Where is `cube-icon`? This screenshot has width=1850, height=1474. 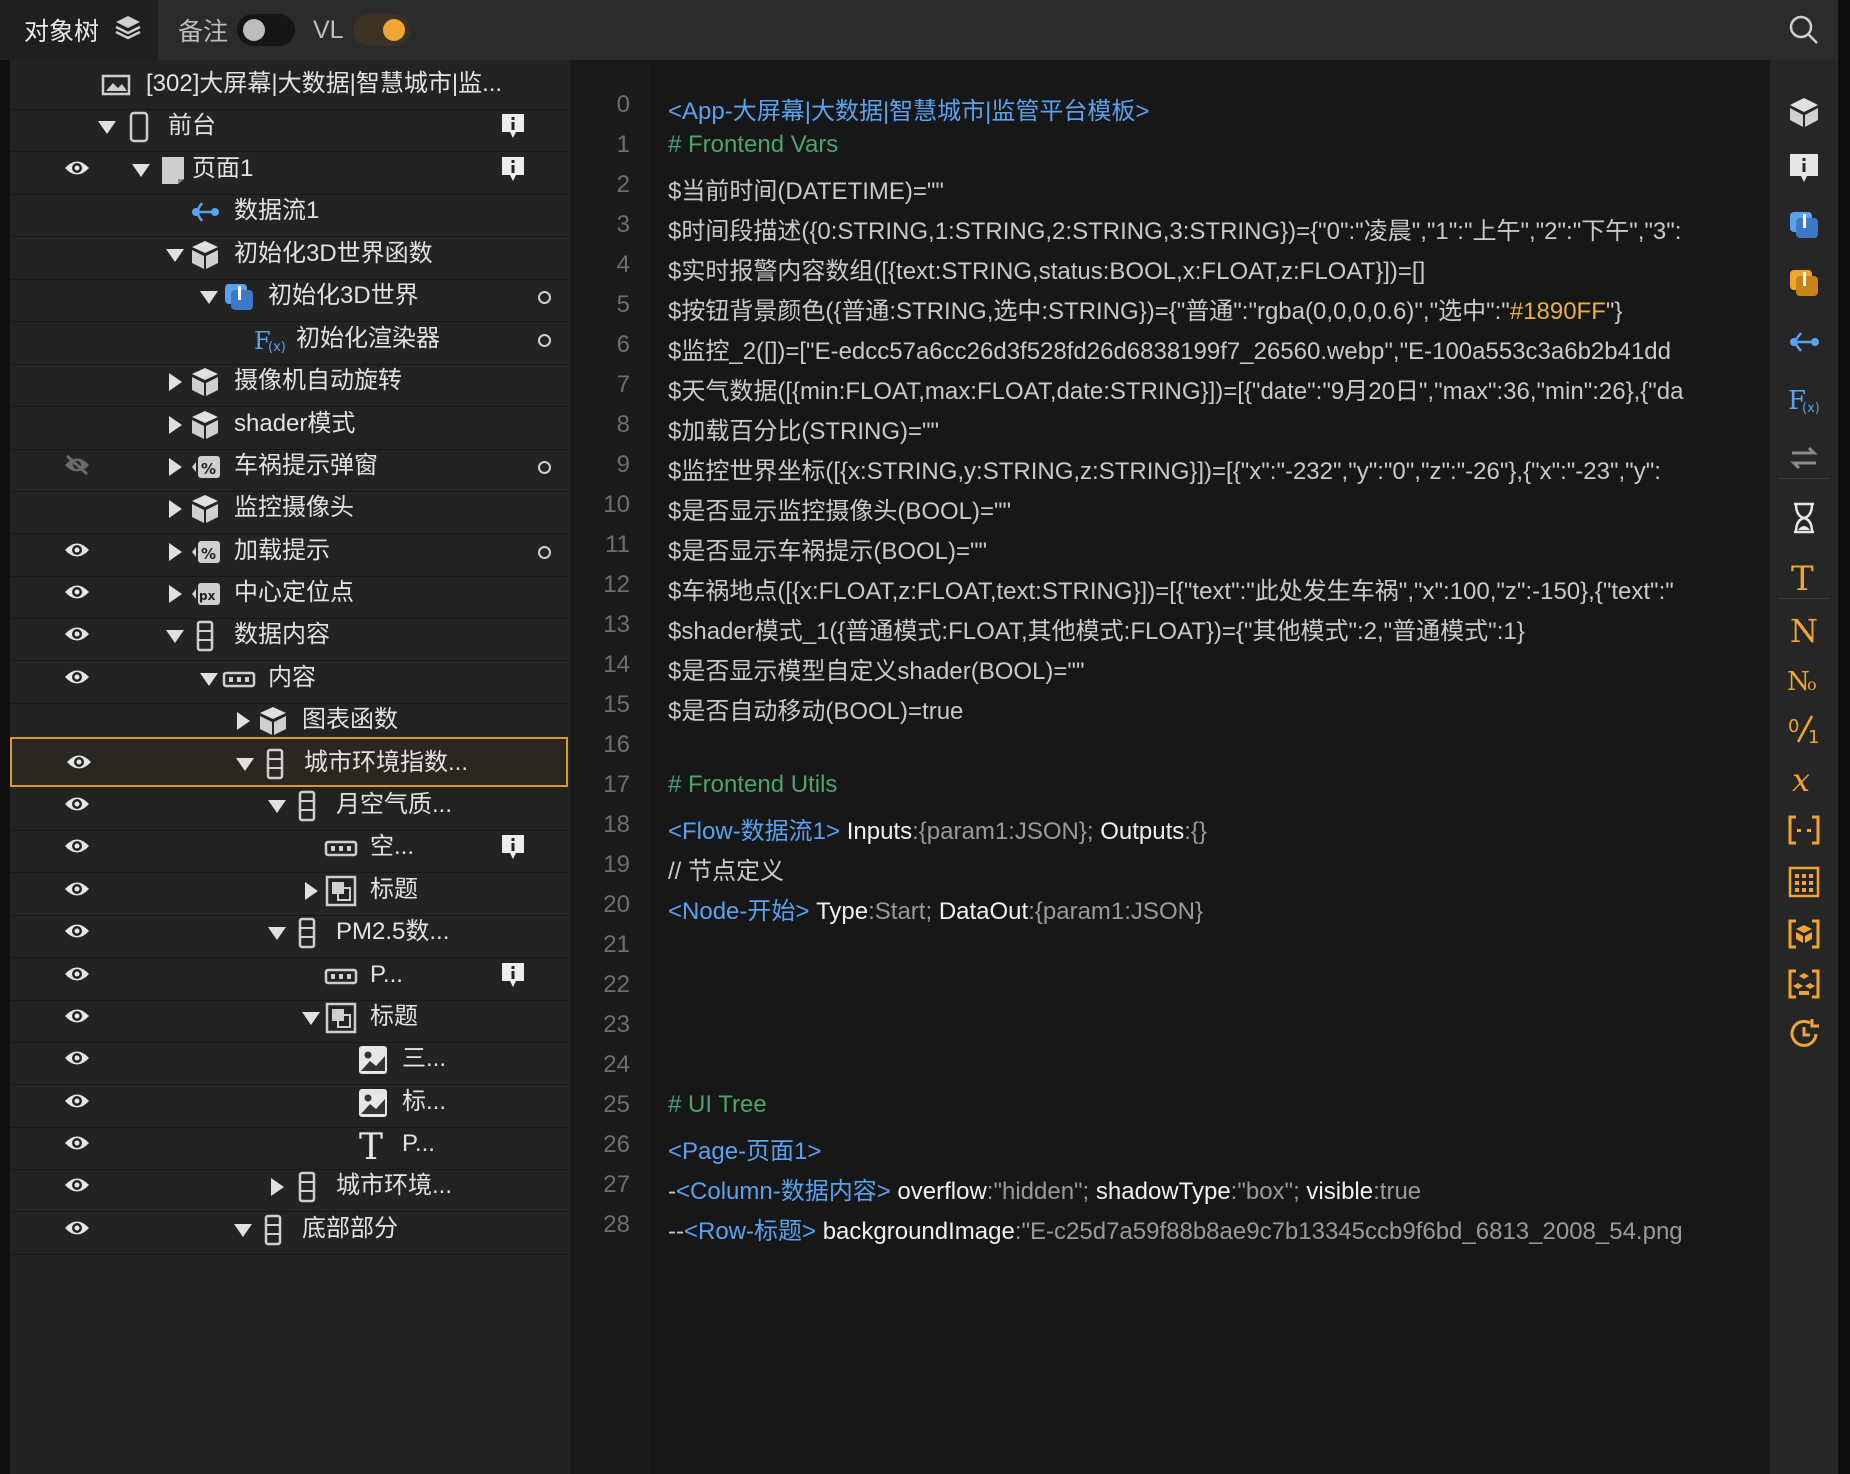
cube-icon is located at coordinates (205, 425).